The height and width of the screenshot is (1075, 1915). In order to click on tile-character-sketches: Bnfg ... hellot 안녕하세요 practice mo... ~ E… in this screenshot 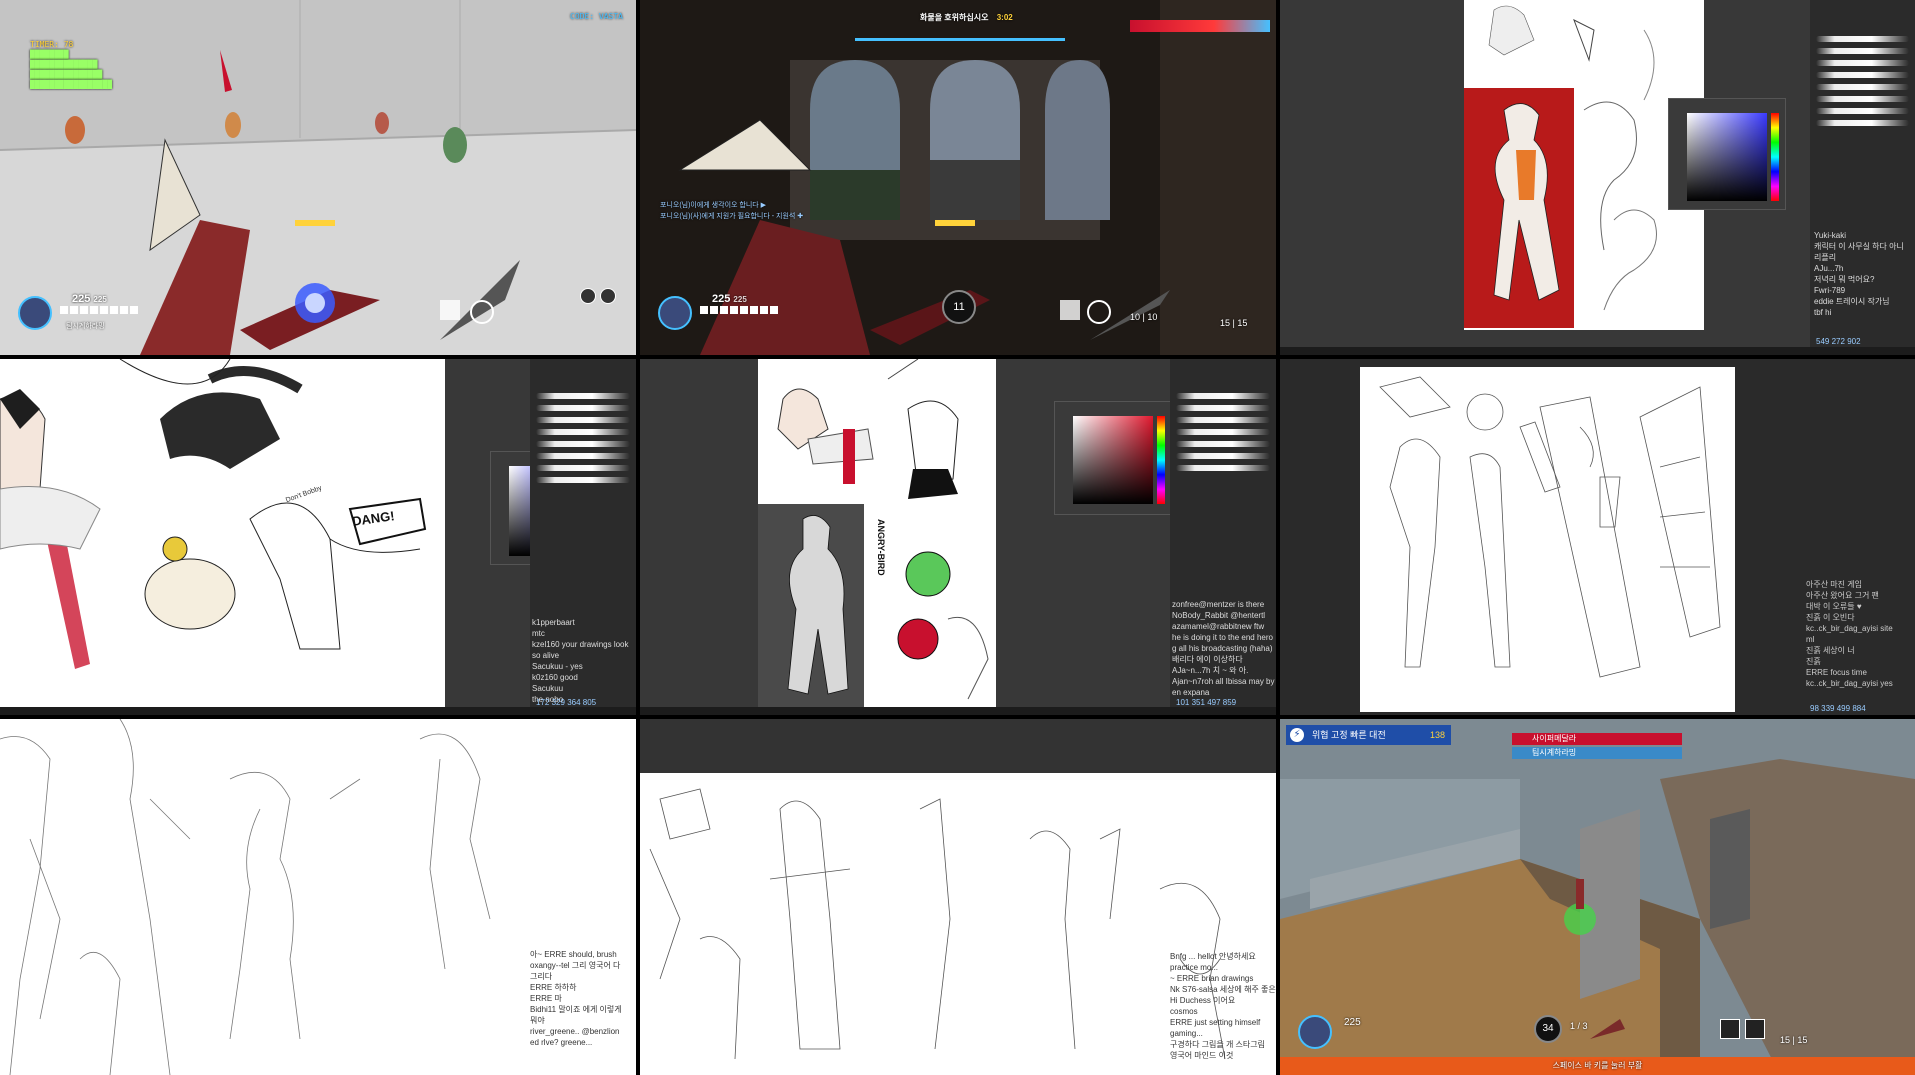, I will do `click(958, 897)`.